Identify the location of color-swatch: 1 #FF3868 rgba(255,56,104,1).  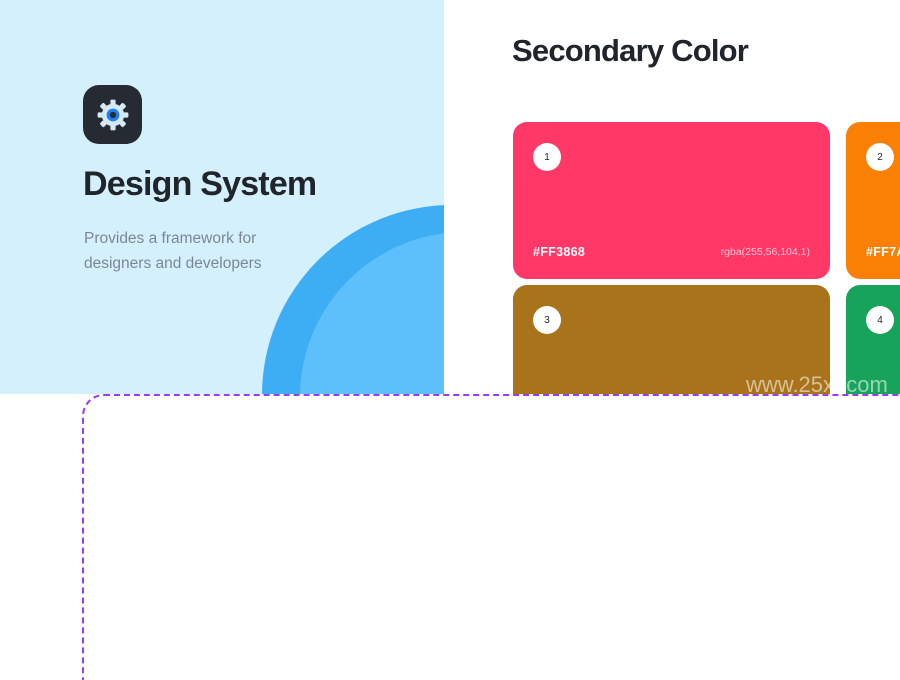
(671, 200).